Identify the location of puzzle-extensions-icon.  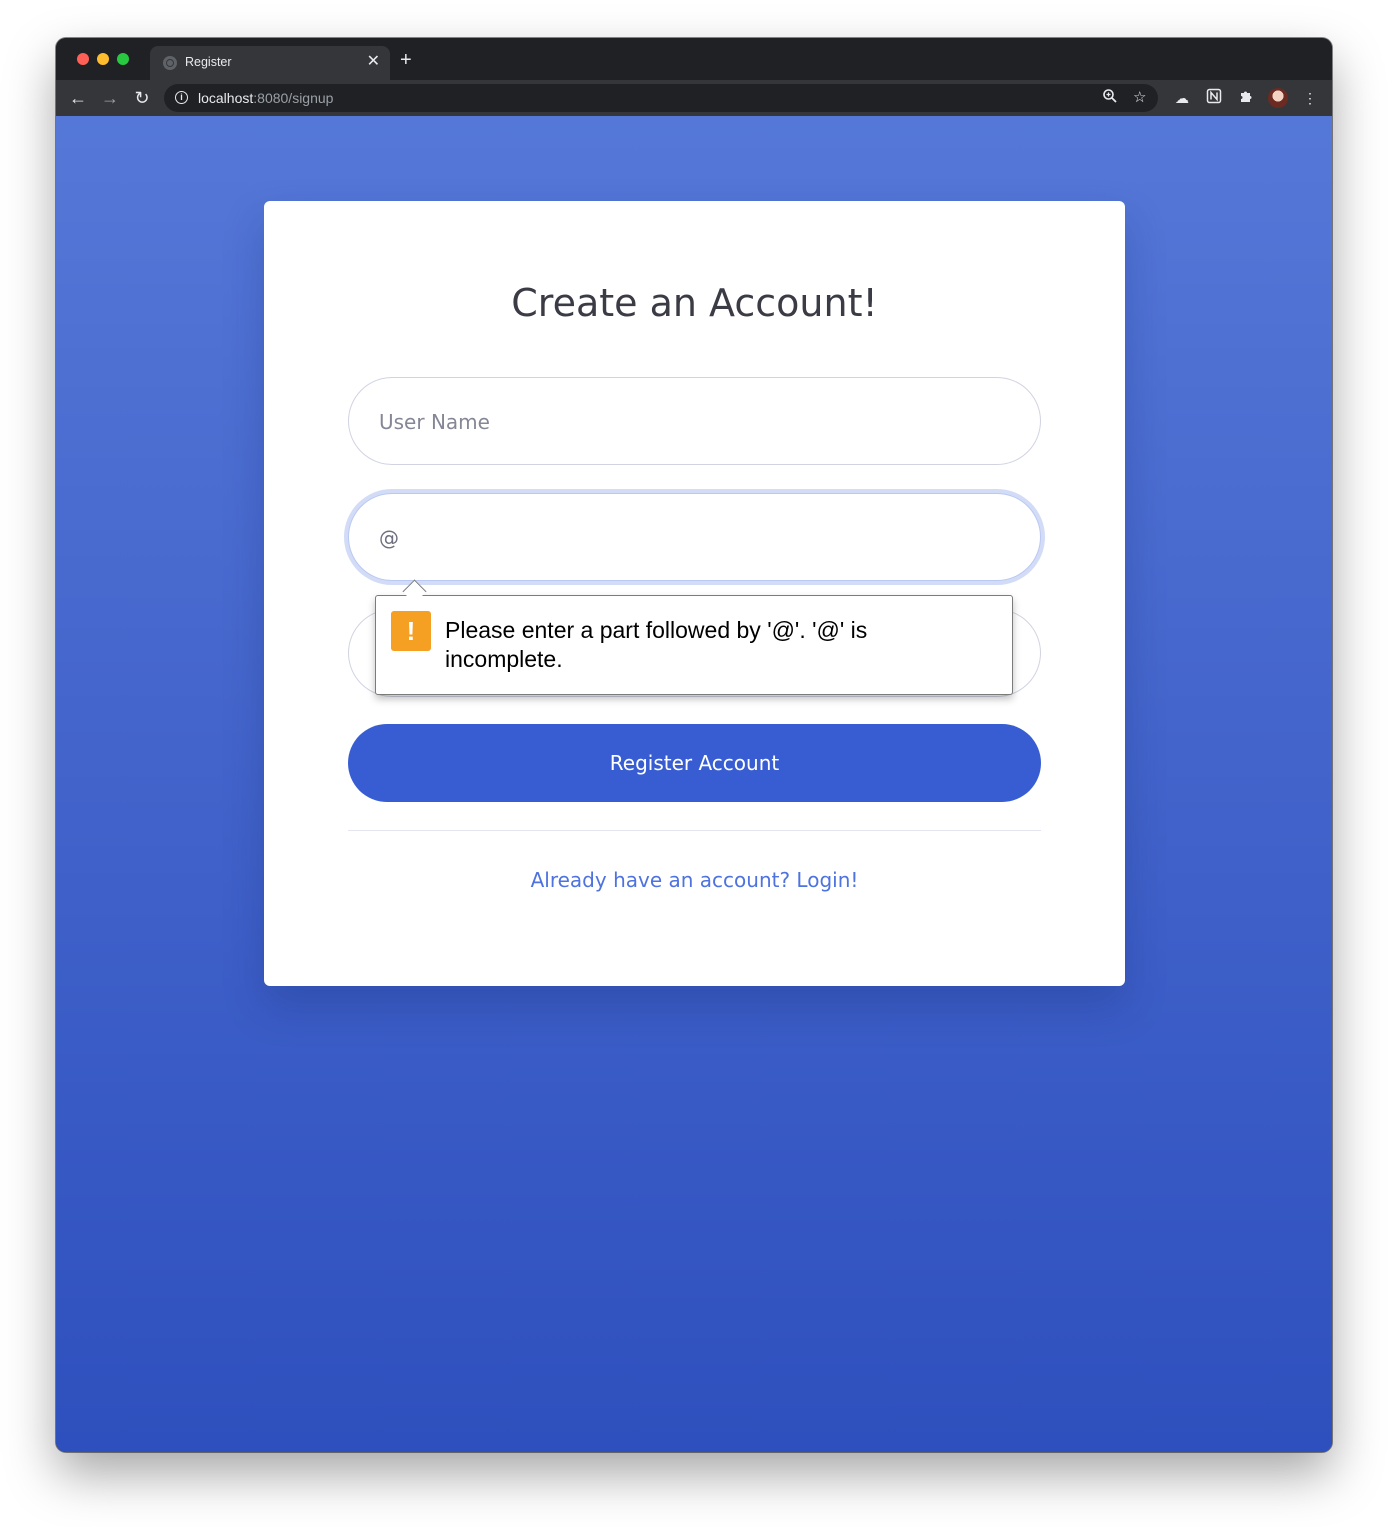
(1246, 98).